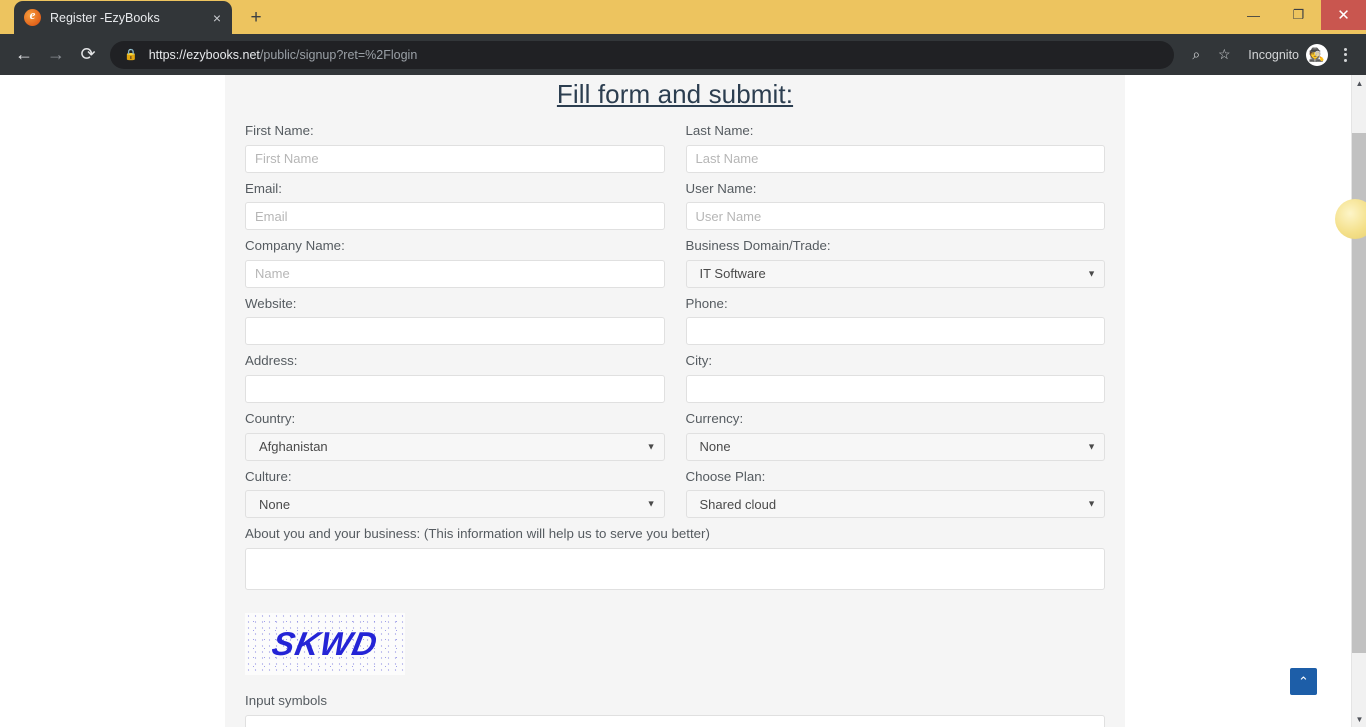  I want to click on field-website: Website:, so click(455, 321).